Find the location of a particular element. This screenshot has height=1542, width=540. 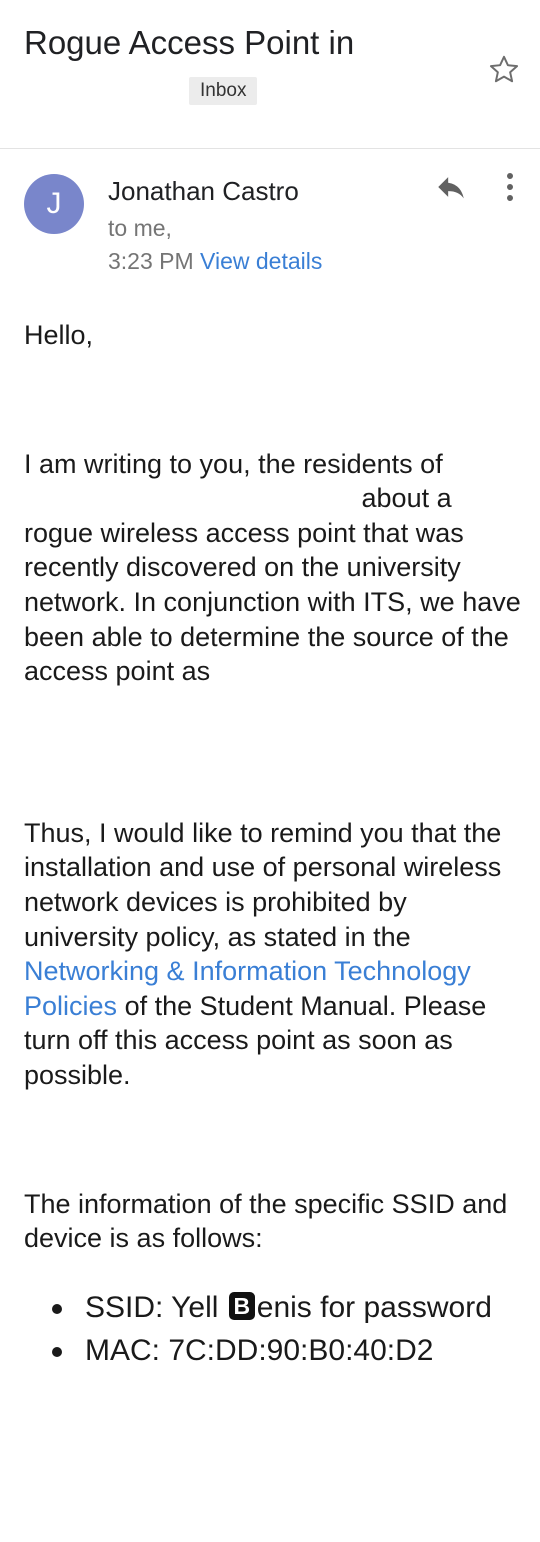

message-meta: 3:23 PM View details is located at coordinates (215, 261).